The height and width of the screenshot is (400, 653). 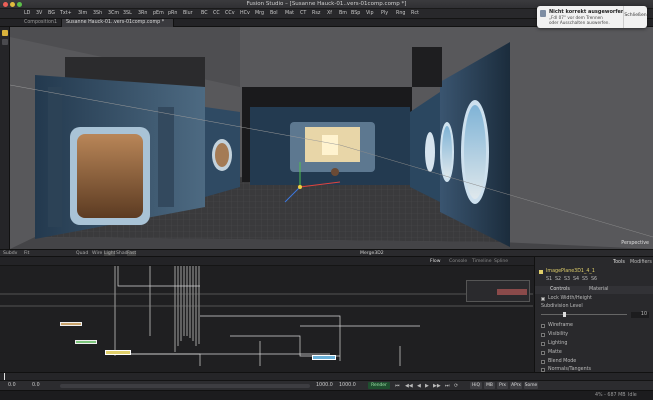 What do you see at coordinates (118, 352) in the screenshot?
I see `node-merge3d` at bounding box center [118, 352].